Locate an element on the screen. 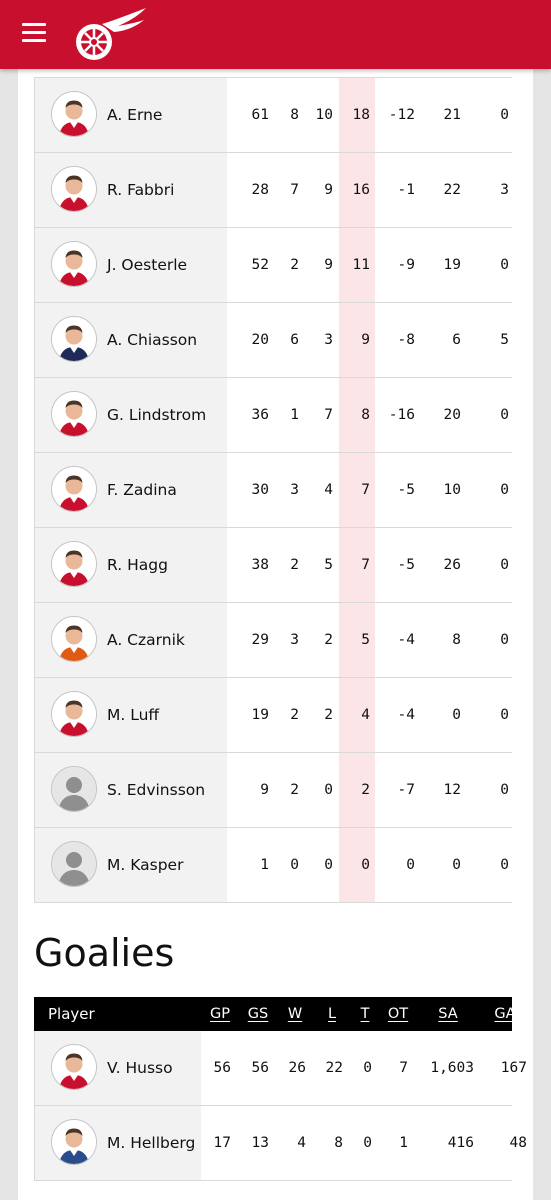 The image size is (551, 1200). column-header-w: W is located at coordinates (295, 1014).